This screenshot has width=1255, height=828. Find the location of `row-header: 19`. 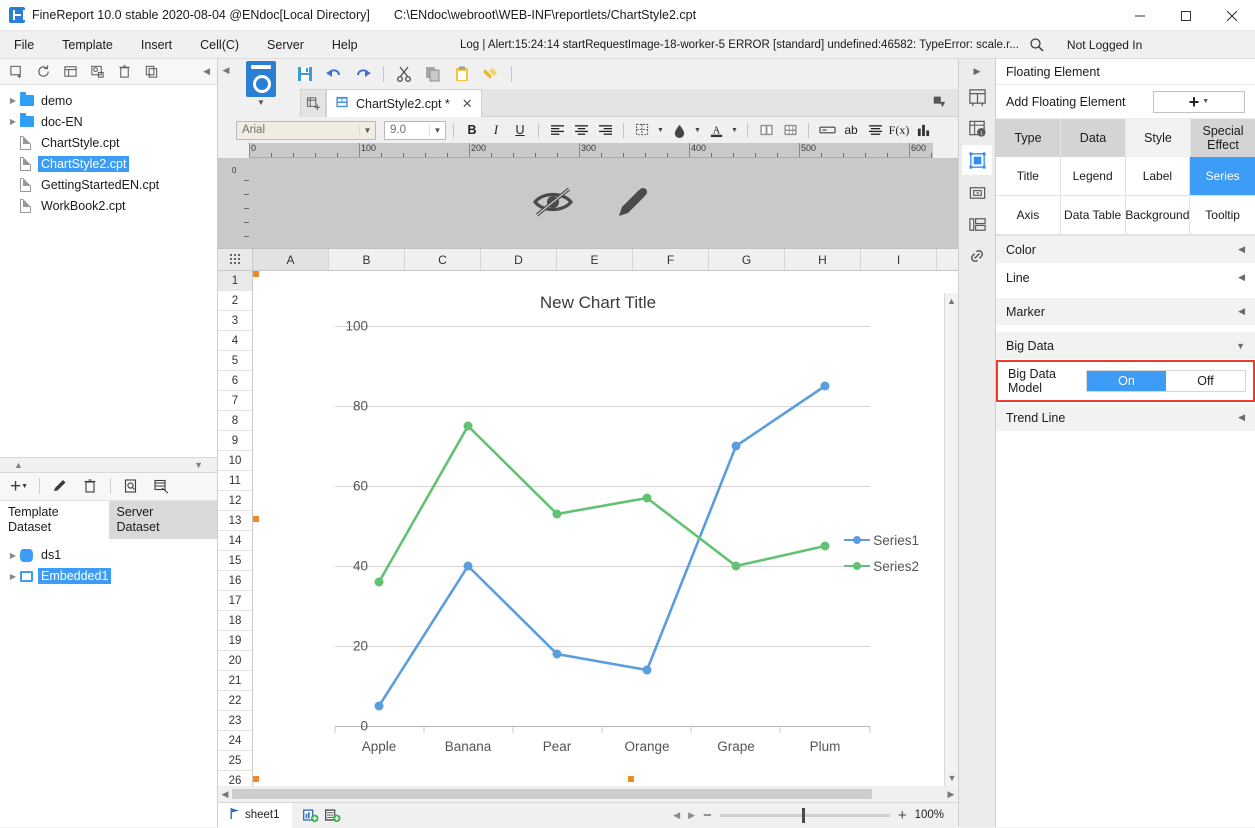

row-header: 19 is located at coordinates (235, 641).